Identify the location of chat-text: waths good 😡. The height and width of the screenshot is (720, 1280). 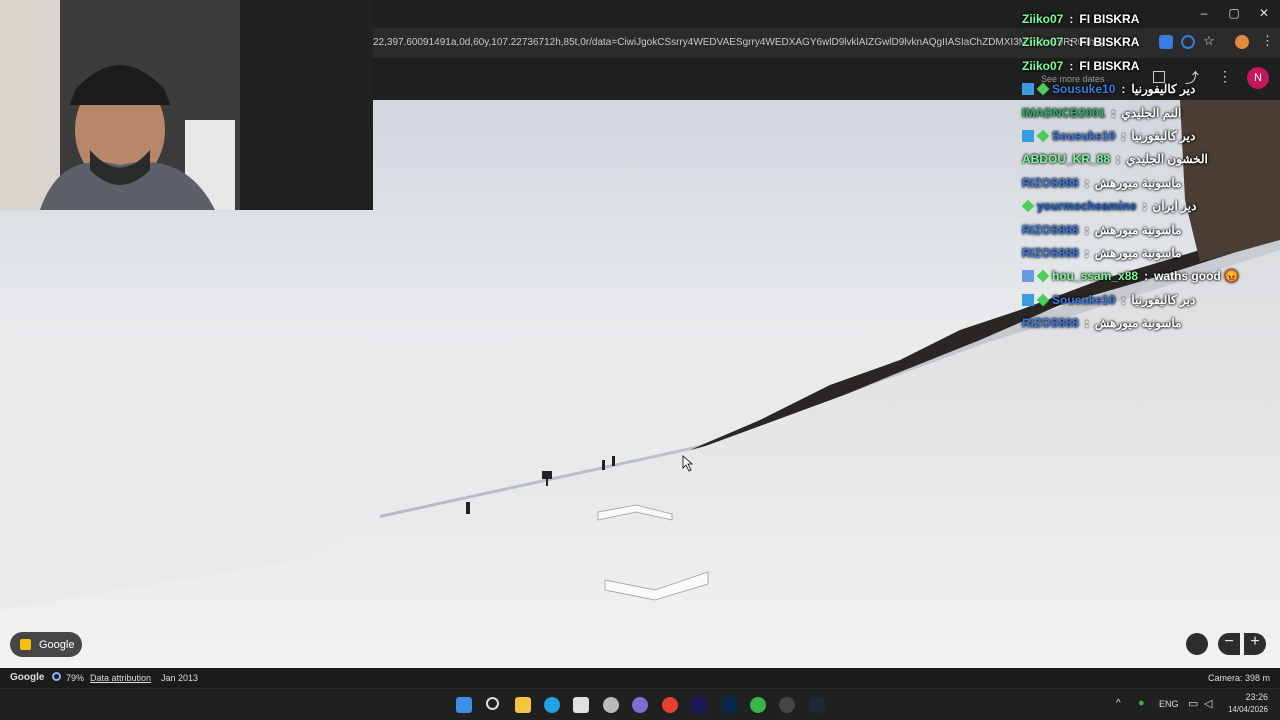
(1196, 276).